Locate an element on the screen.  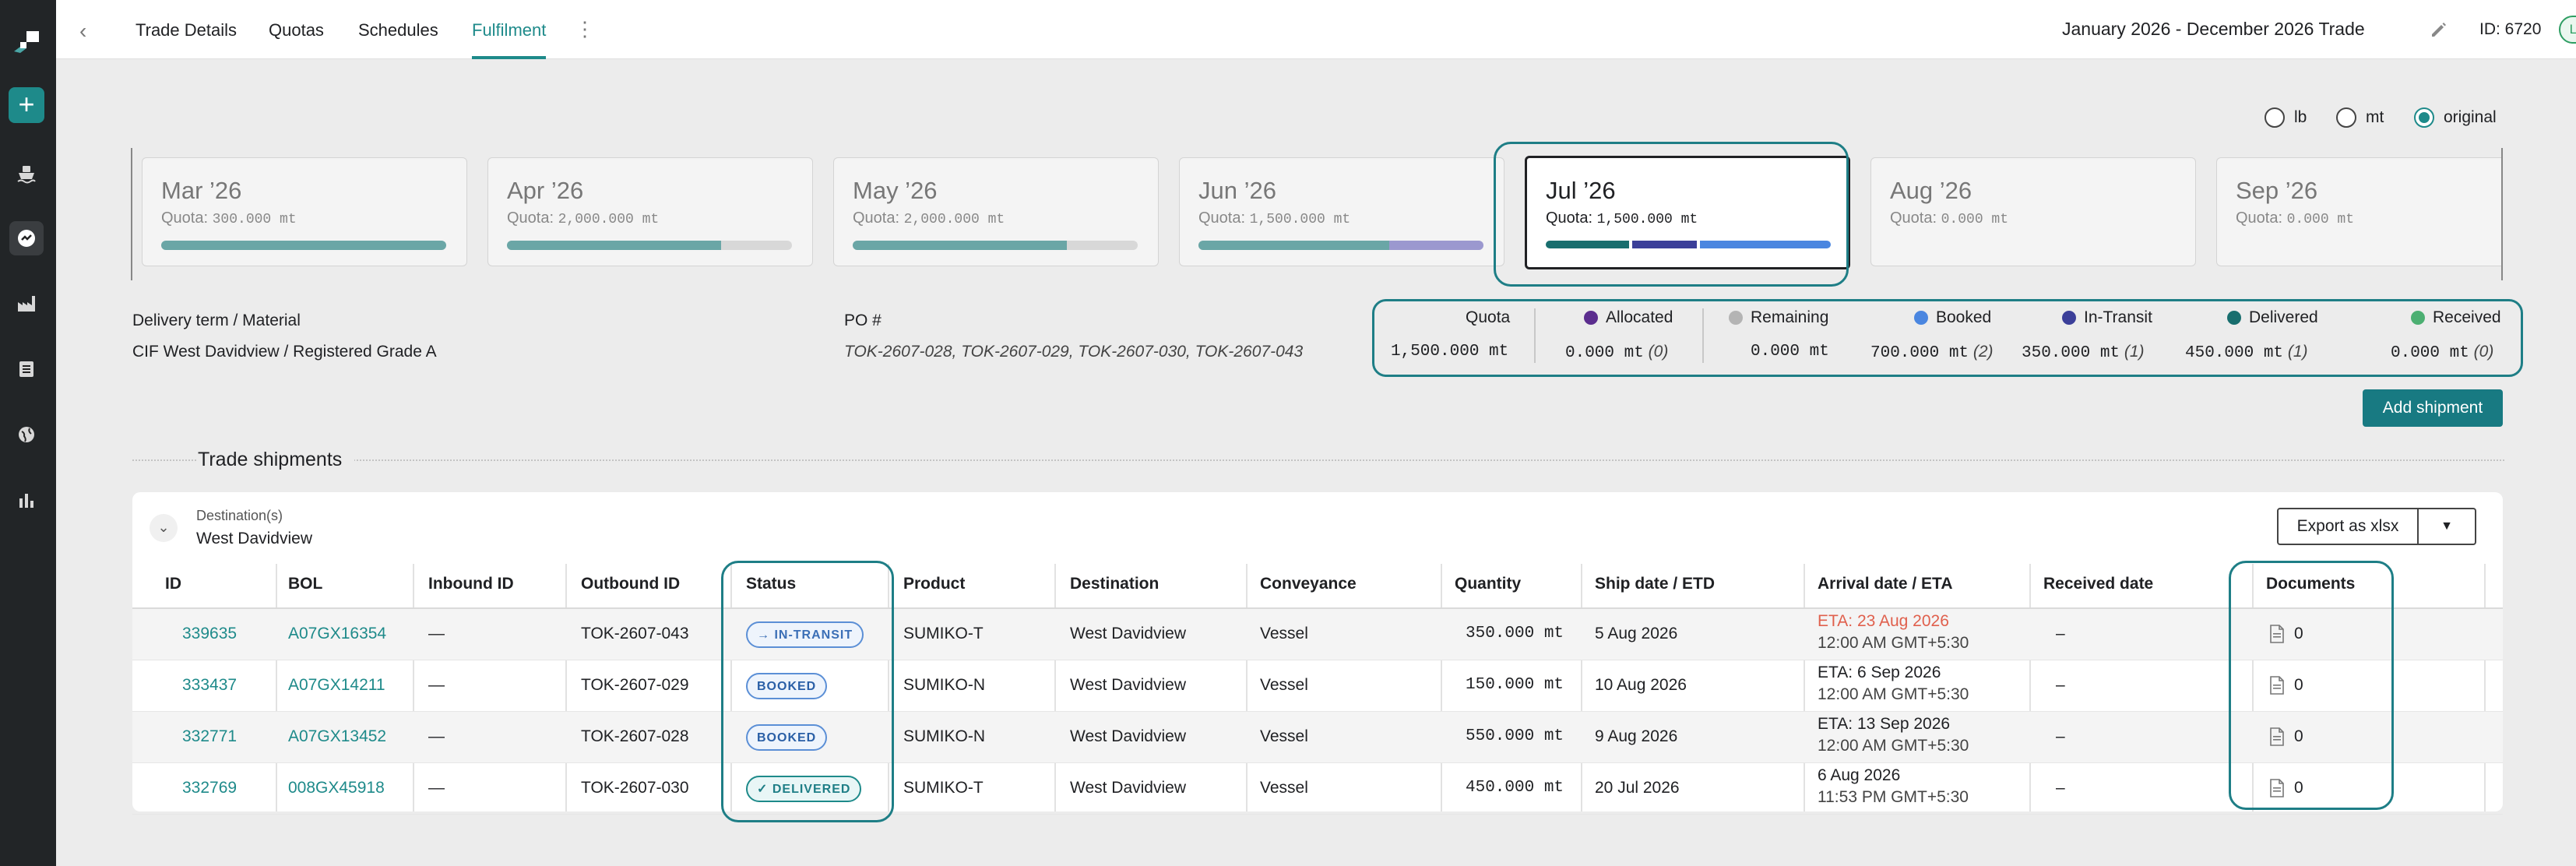
stat-booked-value: 700.000 mt (2) is located at coordinates (1932, 353).